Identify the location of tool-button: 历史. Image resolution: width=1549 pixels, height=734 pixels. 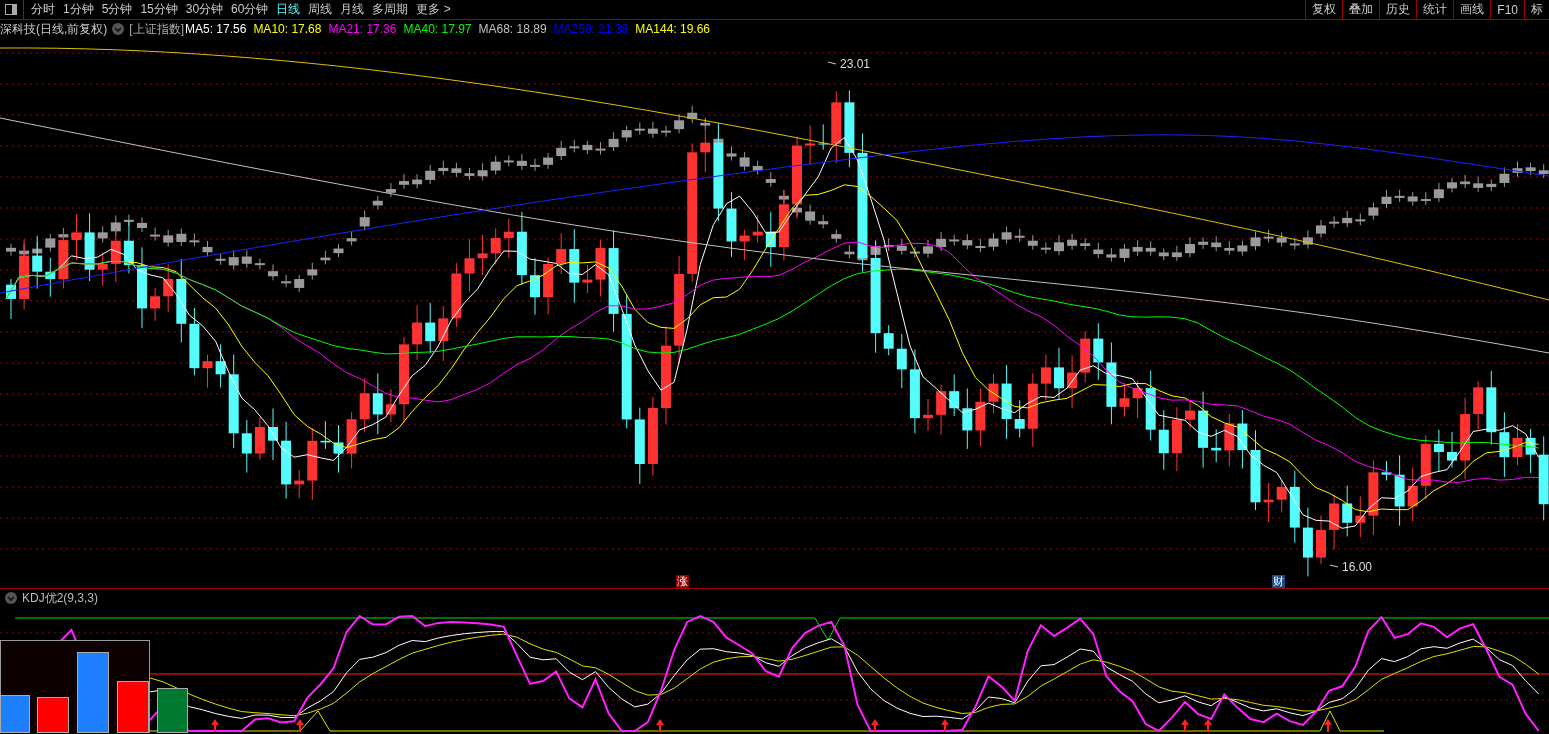
(1398, 10).